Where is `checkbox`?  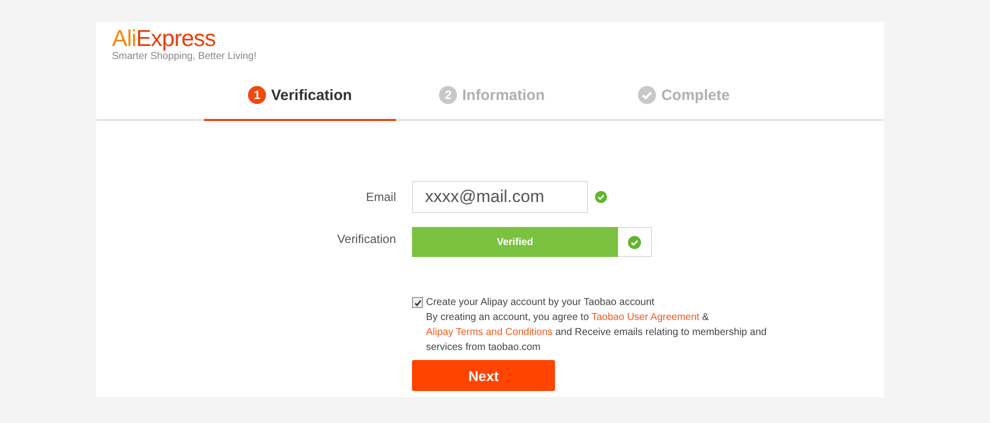 checkbox is located at coordinates (417, 302).